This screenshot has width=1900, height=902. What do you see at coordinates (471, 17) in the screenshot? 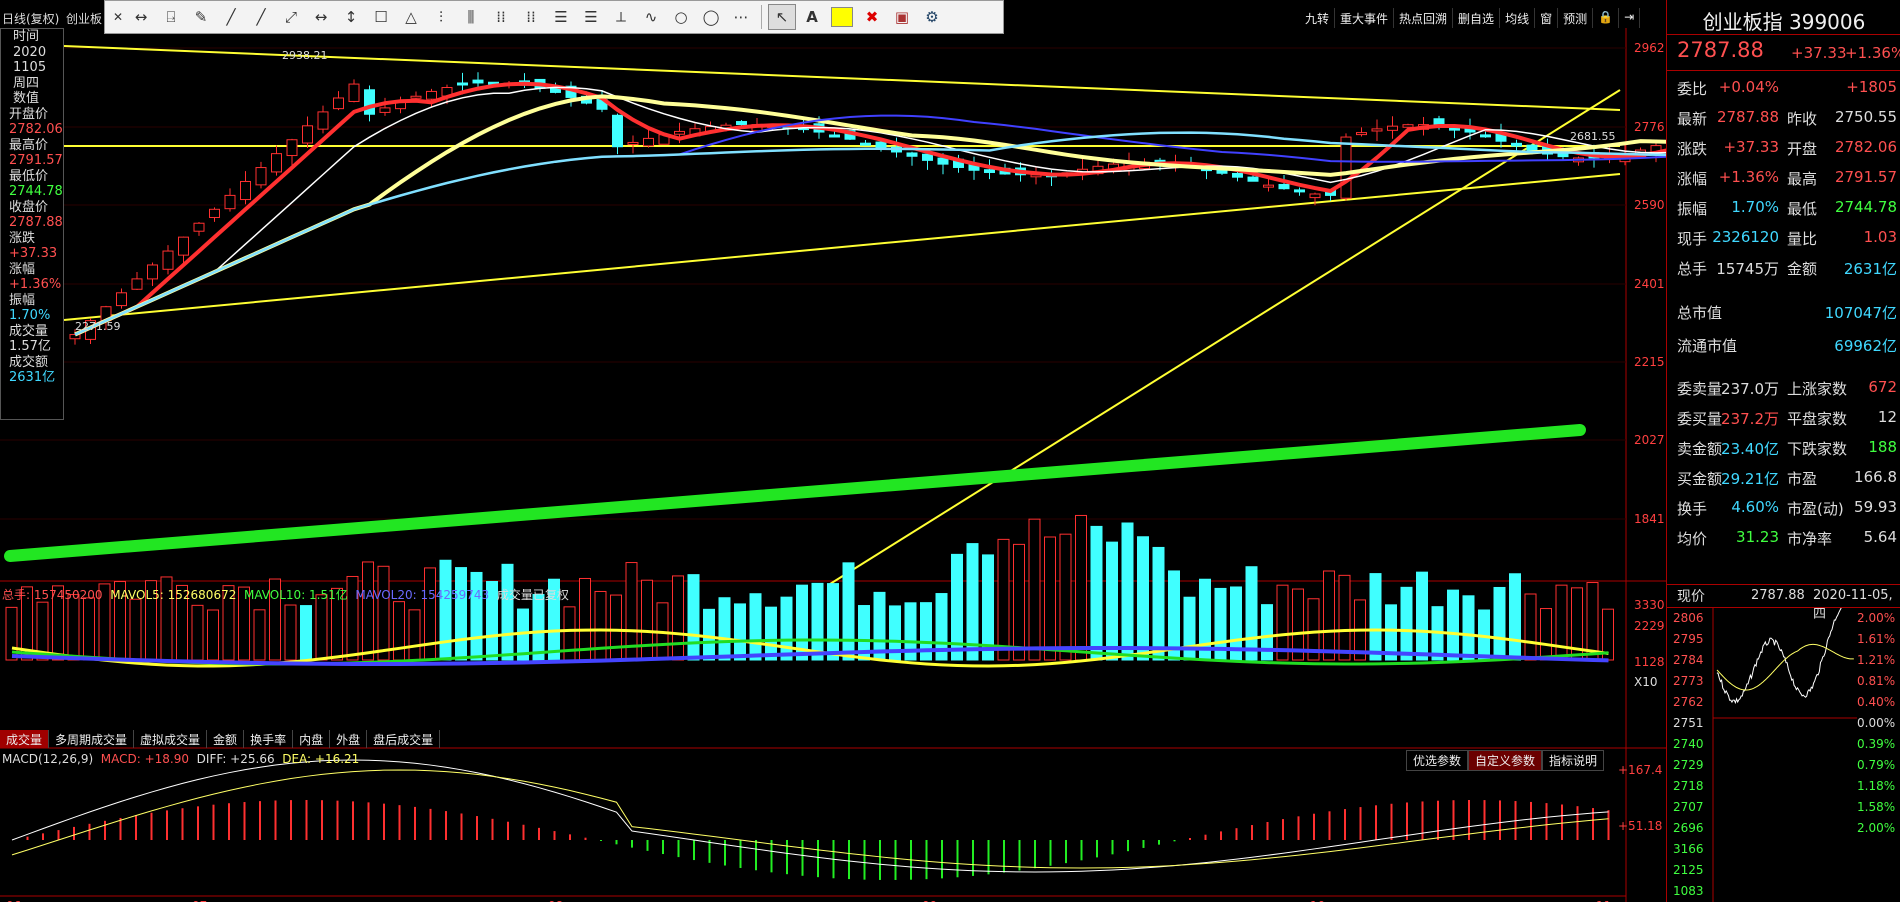
I see `drawing-tool-11-icon: ⫼` at bounding box center [471, 17].